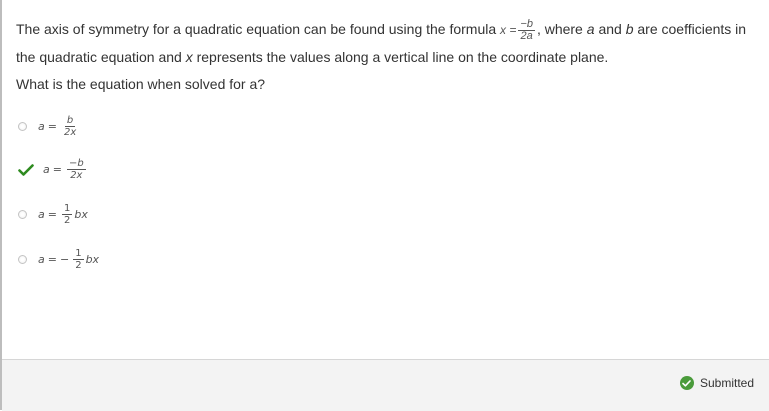 The height and width of the screenshot is (411, 769). I want to click on option-expression: a = b 2x, so click(59, 126).